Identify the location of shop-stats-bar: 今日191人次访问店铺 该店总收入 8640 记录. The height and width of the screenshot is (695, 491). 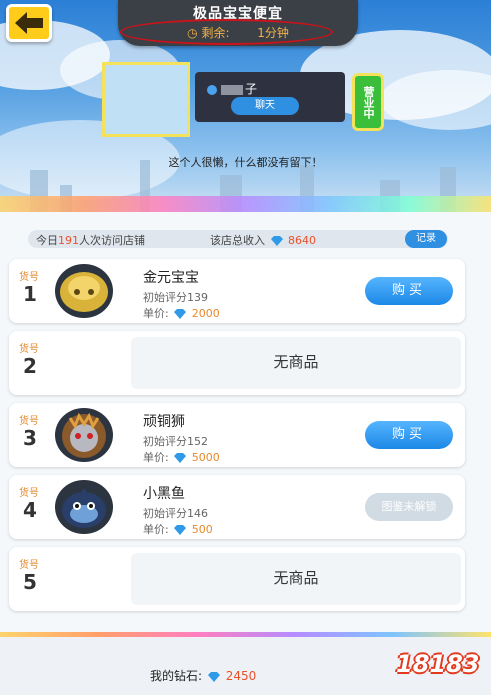
(238, 239).